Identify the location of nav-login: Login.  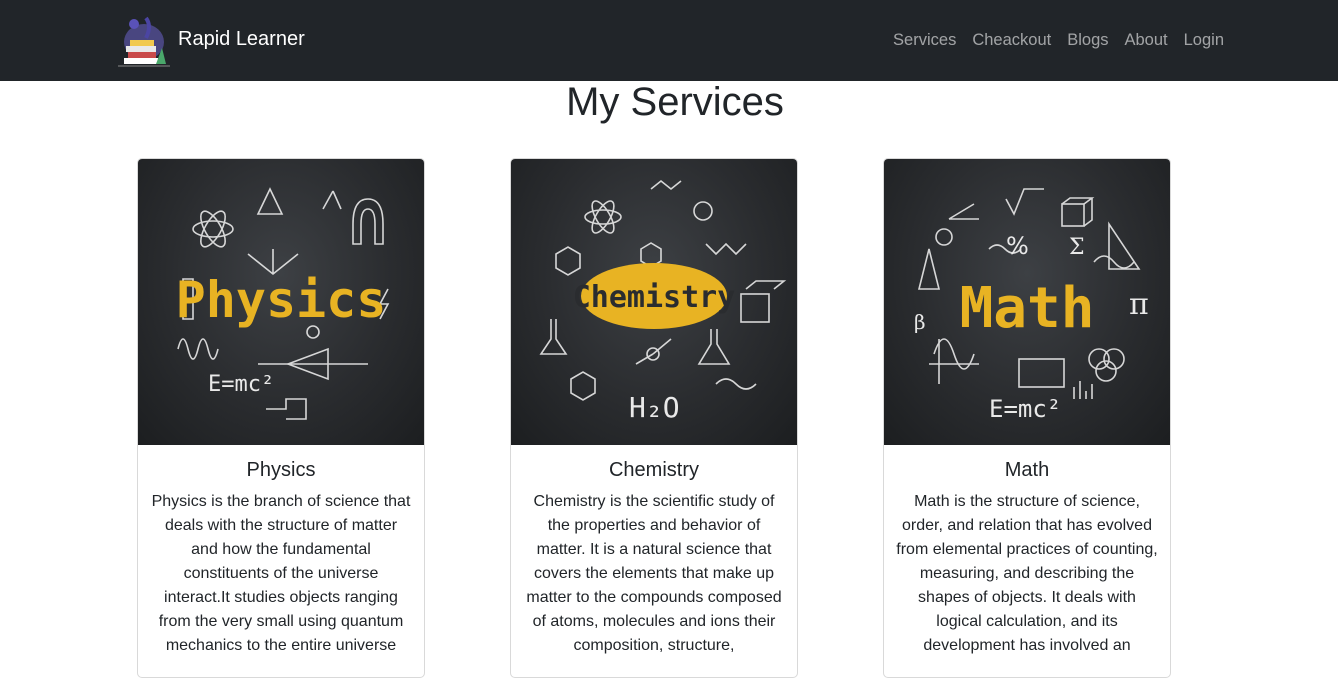
(1204, 40).